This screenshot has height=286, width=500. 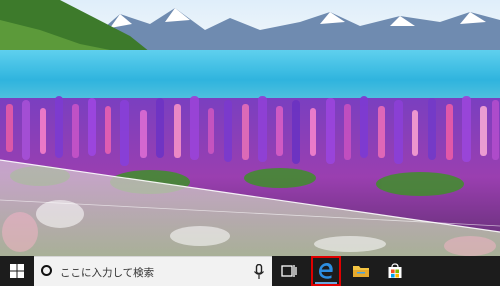 I want to click on edge-taskbar-button, so click(x=326, y=271).